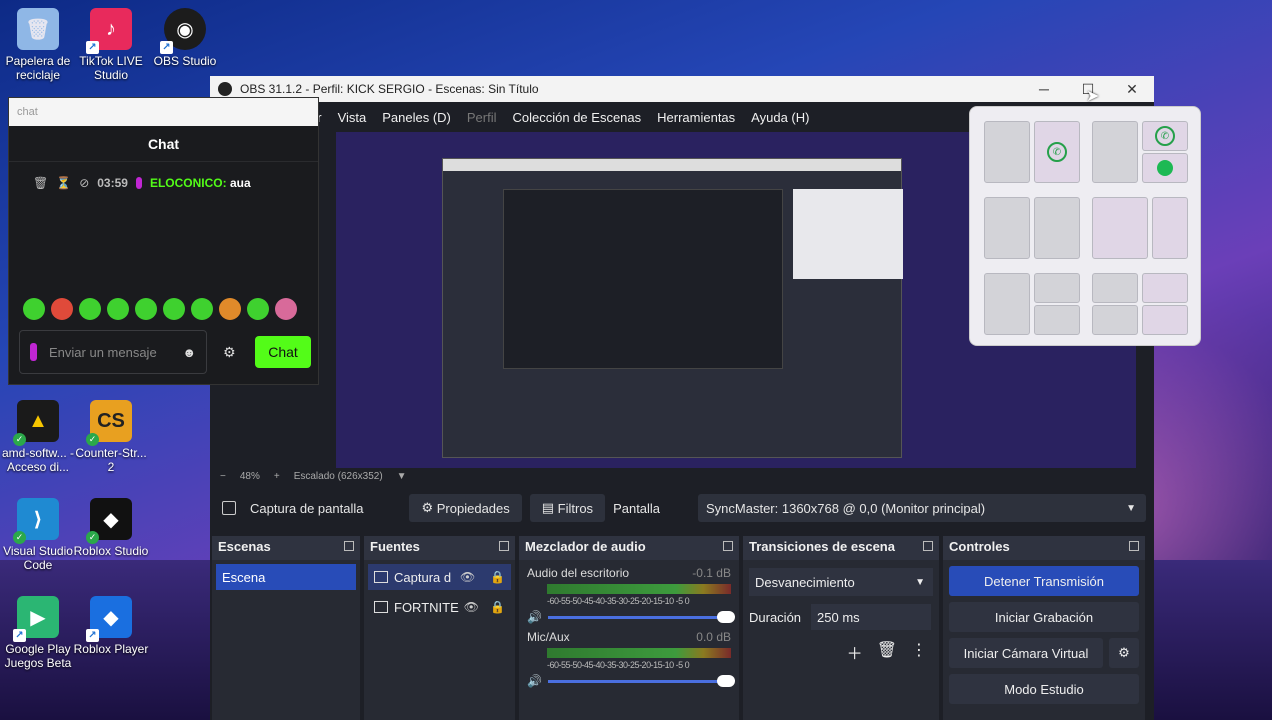  Describe the element at coordinates (465, 508) in the screenshot. I see `properties-button: ⚙ Propiedades` at that location.